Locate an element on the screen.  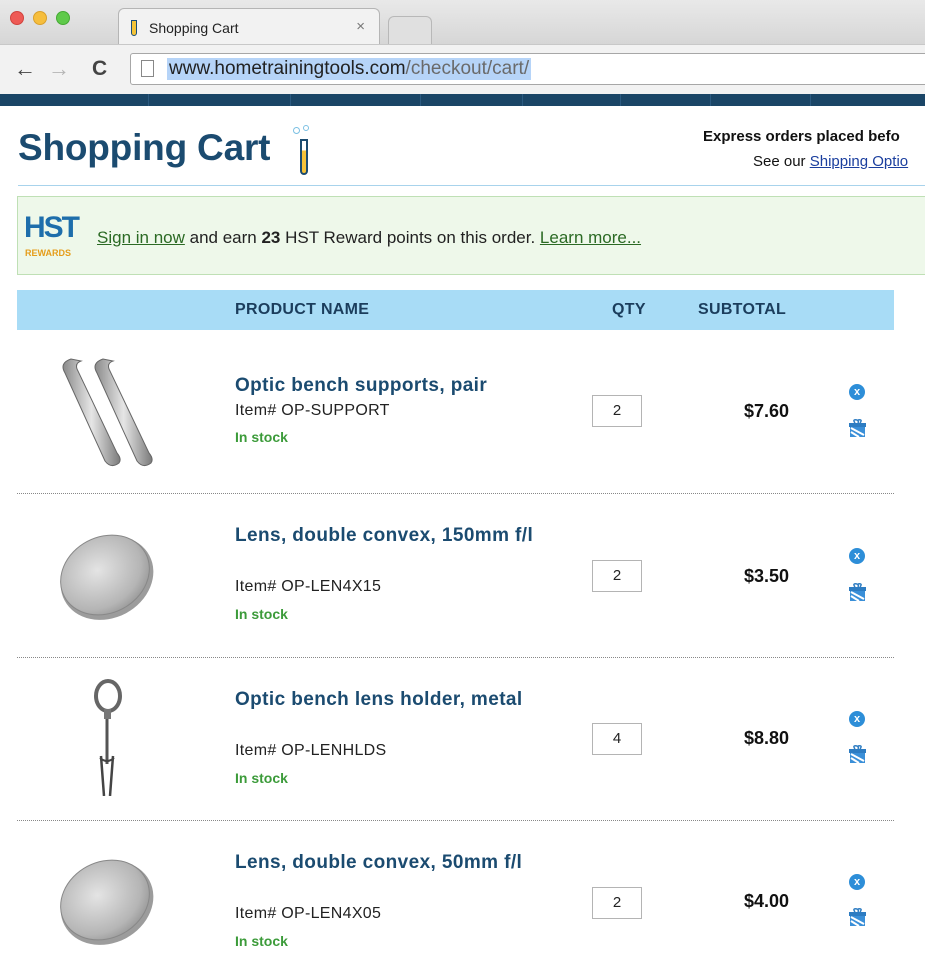
test-tube-icon is located at coordinates (302, 151).